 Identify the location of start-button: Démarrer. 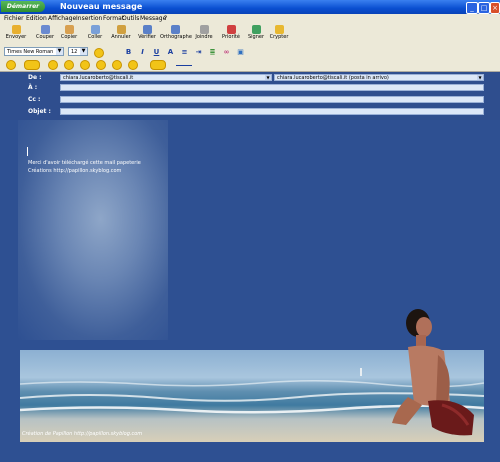
(23, 6).